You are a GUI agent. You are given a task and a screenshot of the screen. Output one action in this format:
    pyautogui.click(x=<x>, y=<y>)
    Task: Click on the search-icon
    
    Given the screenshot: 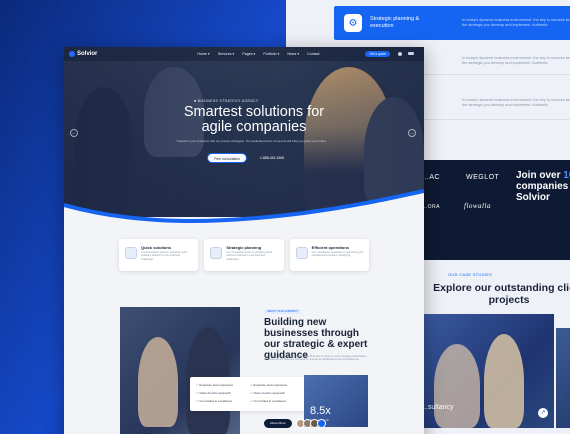 What is the action you would take?
    pyautogui.click(x=400, y=54)
    